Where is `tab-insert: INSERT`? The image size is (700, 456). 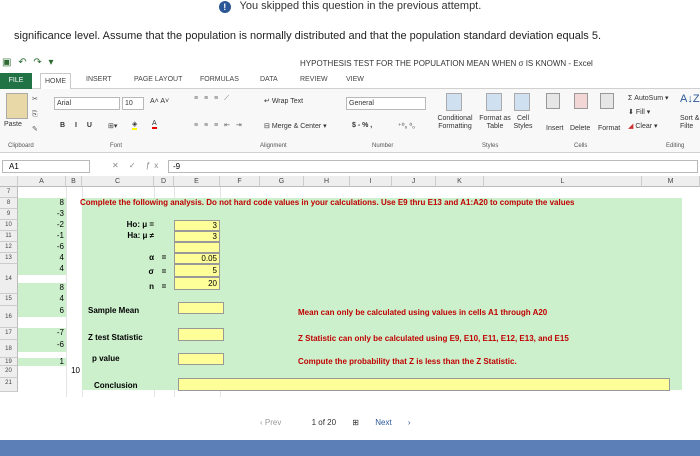
tab-insert: INSERT is located at coordinates (99, 79).